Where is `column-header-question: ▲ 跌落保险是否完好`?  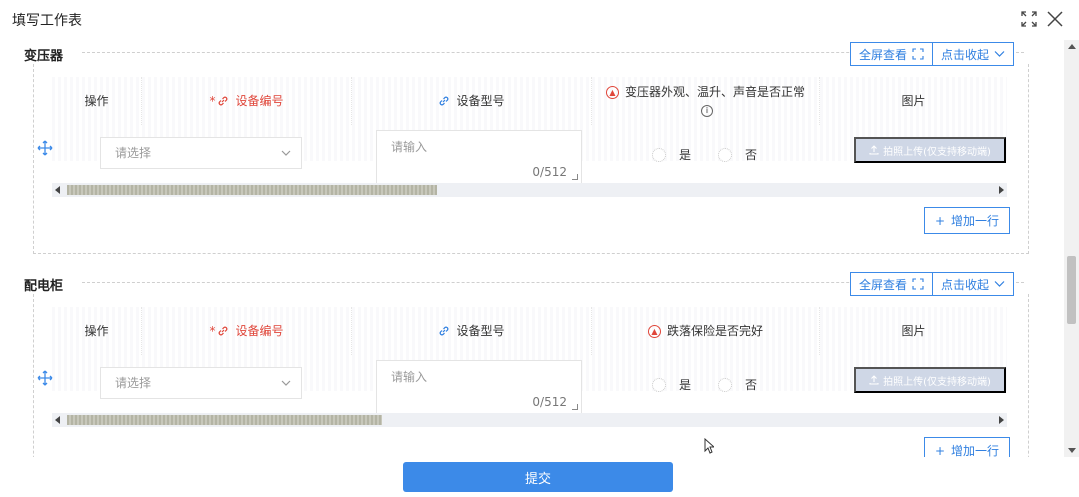
column-header-question: ▲ 跌落保险是否完好 is located at coordinates (706, 331).